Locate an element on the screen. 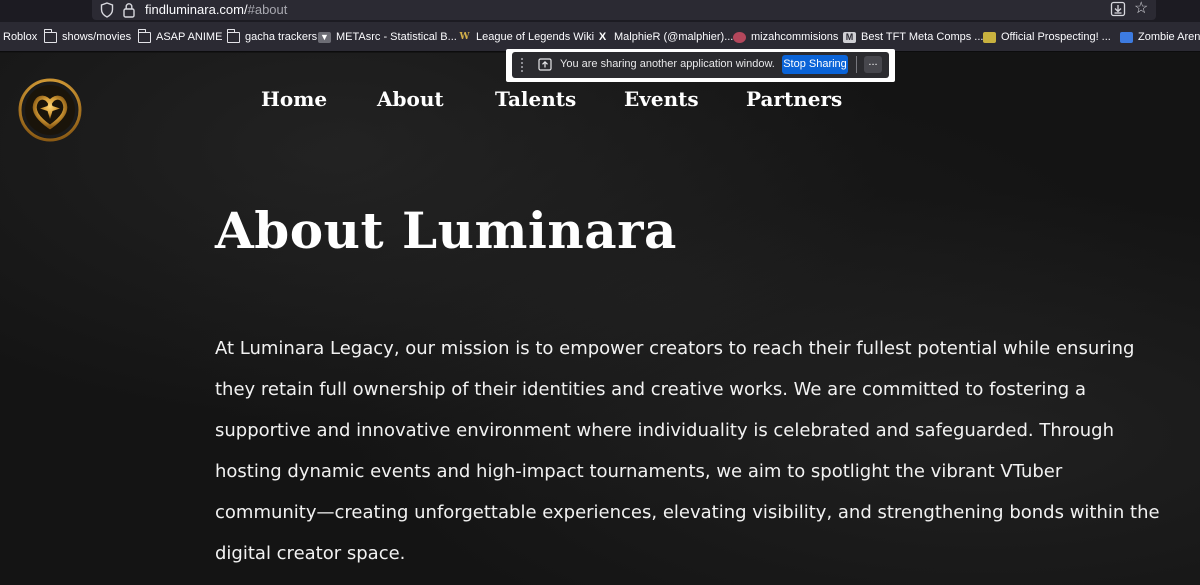 The width and height of the screenshot is (1200, 585). lol-wiki-icon: W is located at coordinates (464, 36).